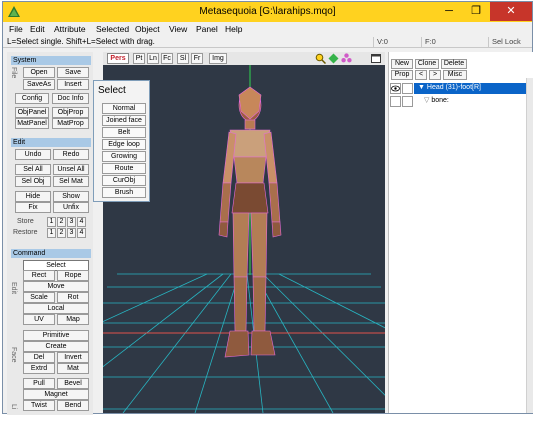 This screenshot has width=535, height=422. What do you see at coordinates (511, 11) in the screenshot?
I see `close-button: ✕` at bounding box center [511, 11].